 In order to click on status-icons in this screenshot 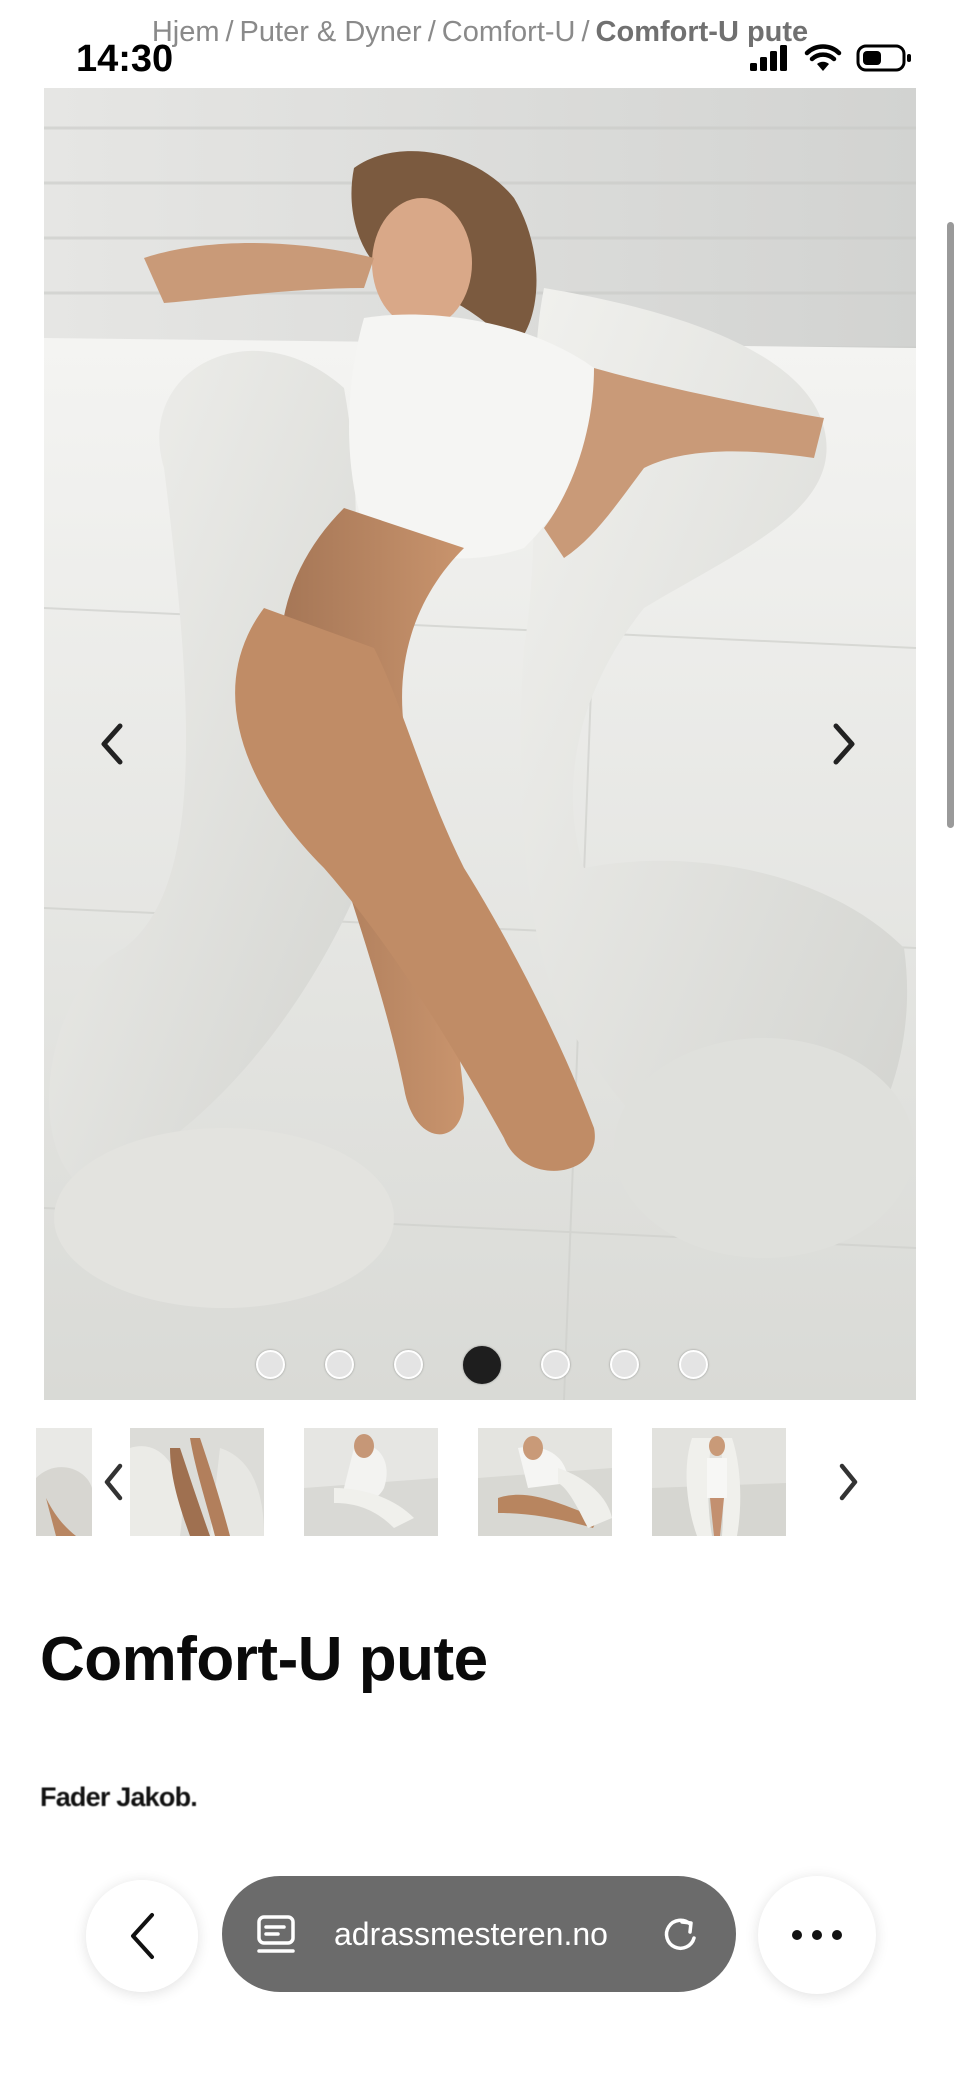, I will do `click(831, 58)`.